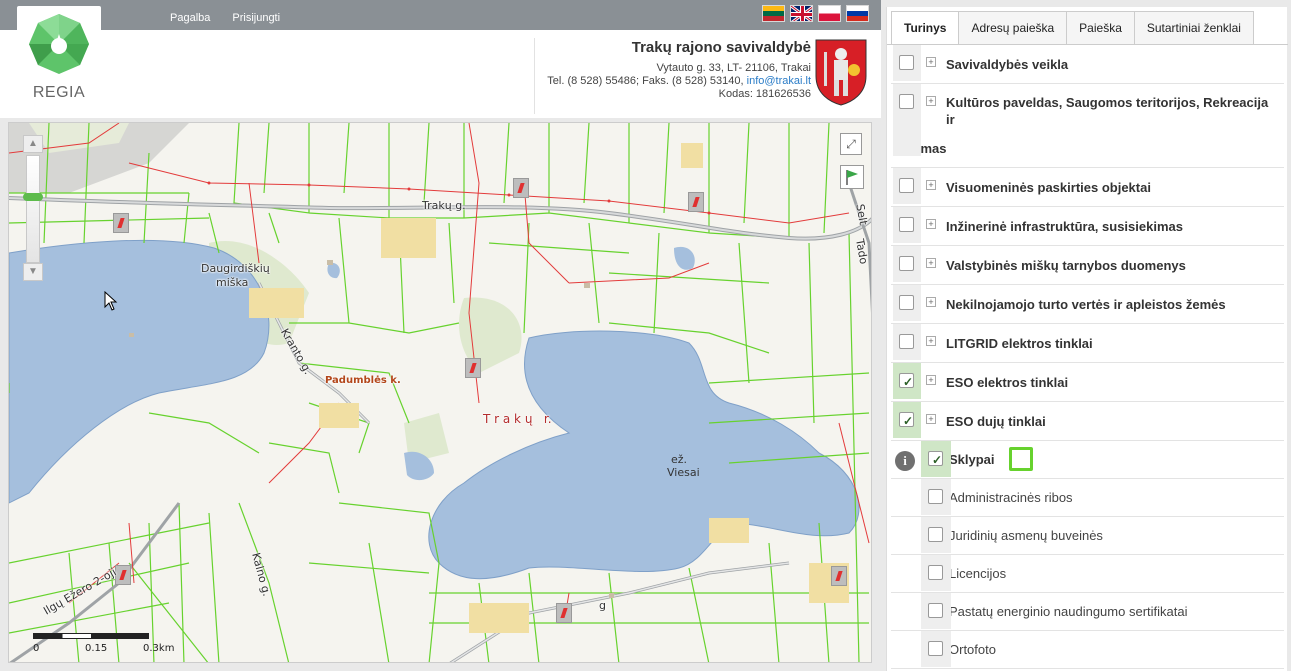 The height and width of the screenshot is (671, 1291). I want to click on ru-flag-icon, so click(857, 13).